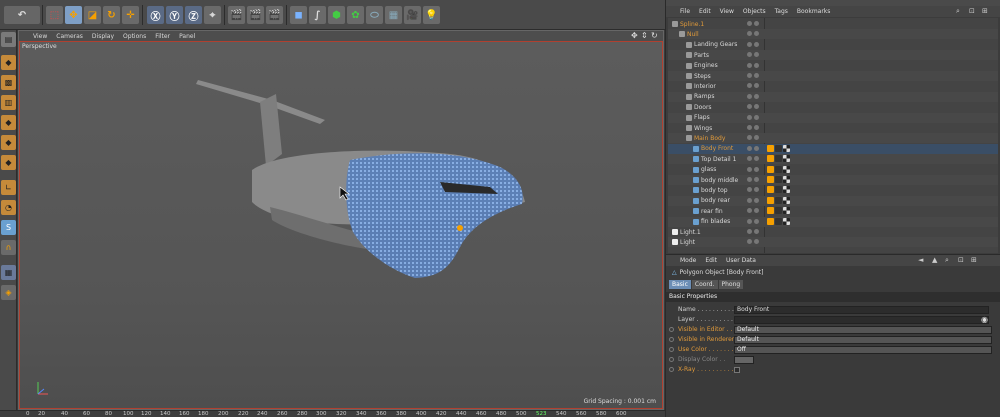 This screenshot has width=1000, height=417. What do you see at coordinates (727, 11) in the screenshot?
I see `om-menu-view: View` at bounding box center [727, 11].